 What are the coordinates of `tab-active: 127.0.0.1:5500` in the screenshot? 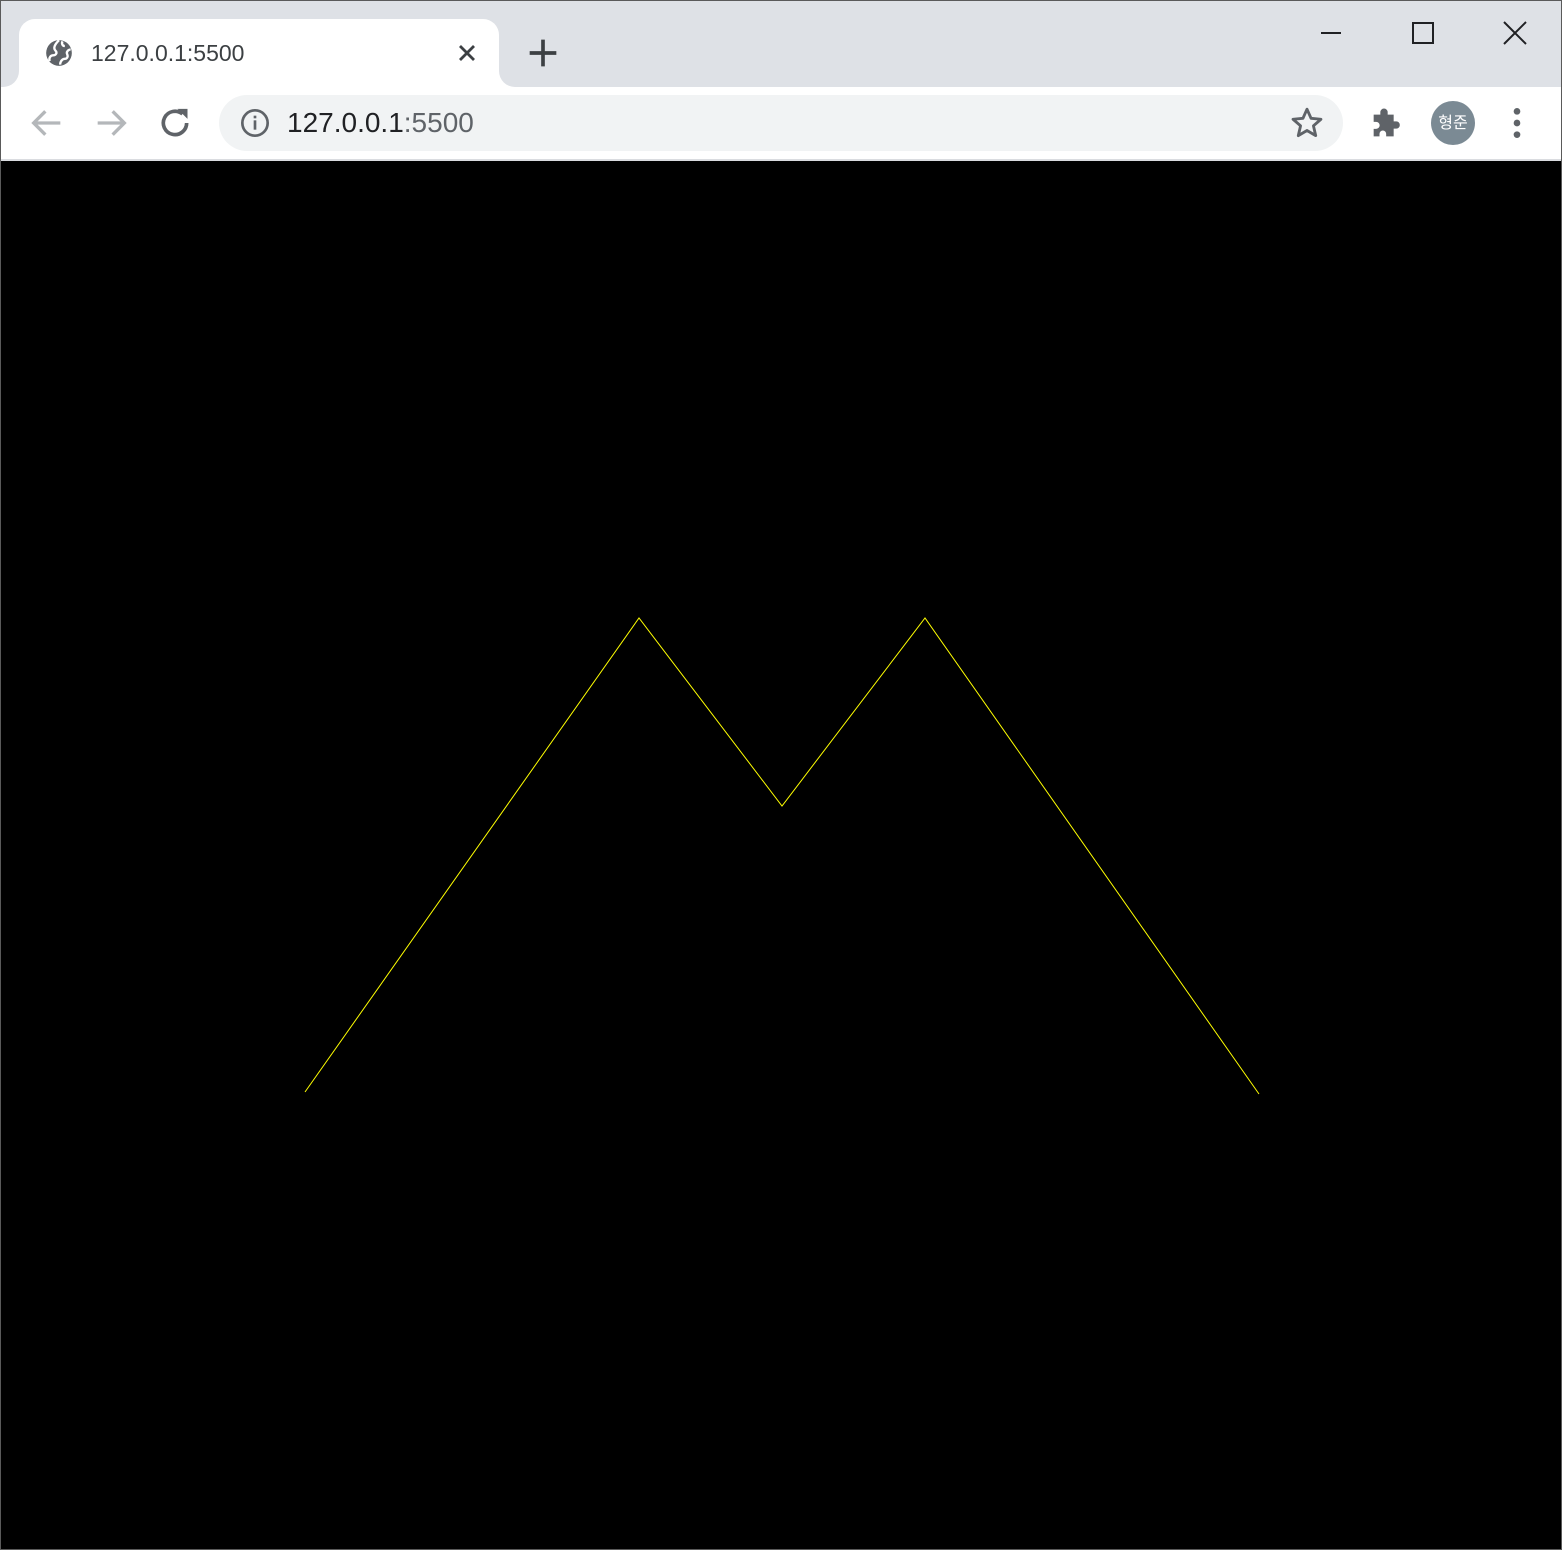 It's located at (259, 53).